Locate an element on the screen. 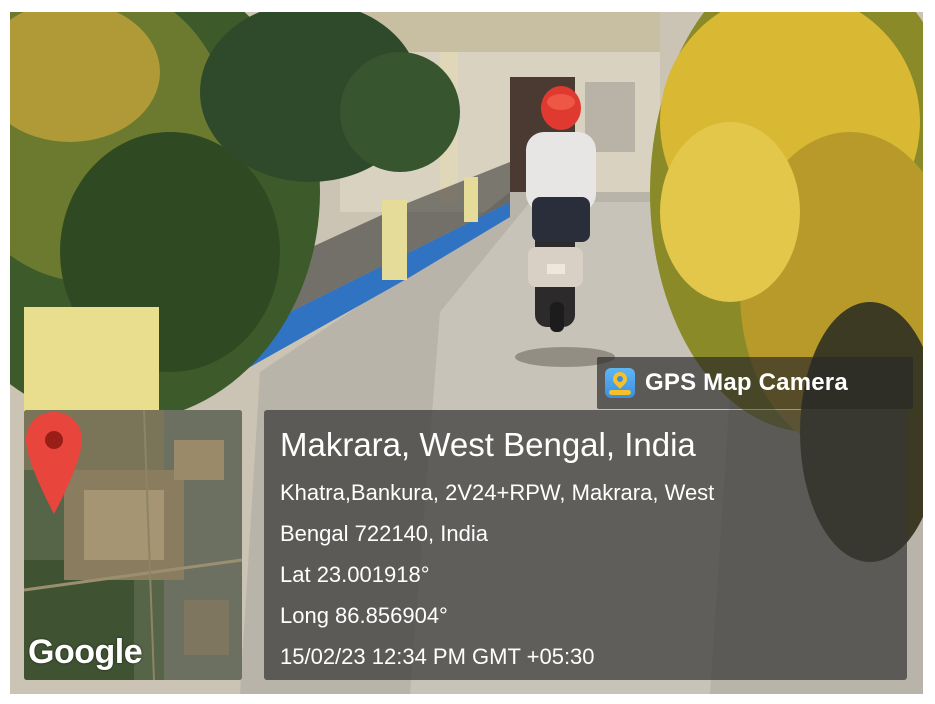  longitude: Long 86.856904° is located at coordinates (364, 615).